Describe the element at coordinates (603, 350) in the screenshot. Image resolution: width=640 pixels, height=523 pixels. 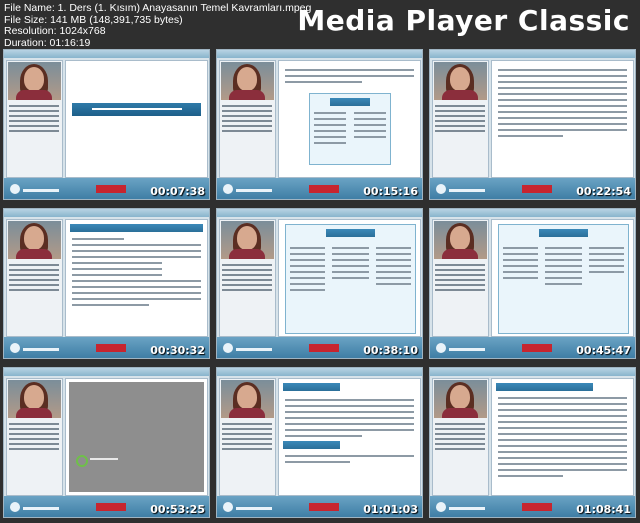
I see `timestamp: 00:45:47` at that location.